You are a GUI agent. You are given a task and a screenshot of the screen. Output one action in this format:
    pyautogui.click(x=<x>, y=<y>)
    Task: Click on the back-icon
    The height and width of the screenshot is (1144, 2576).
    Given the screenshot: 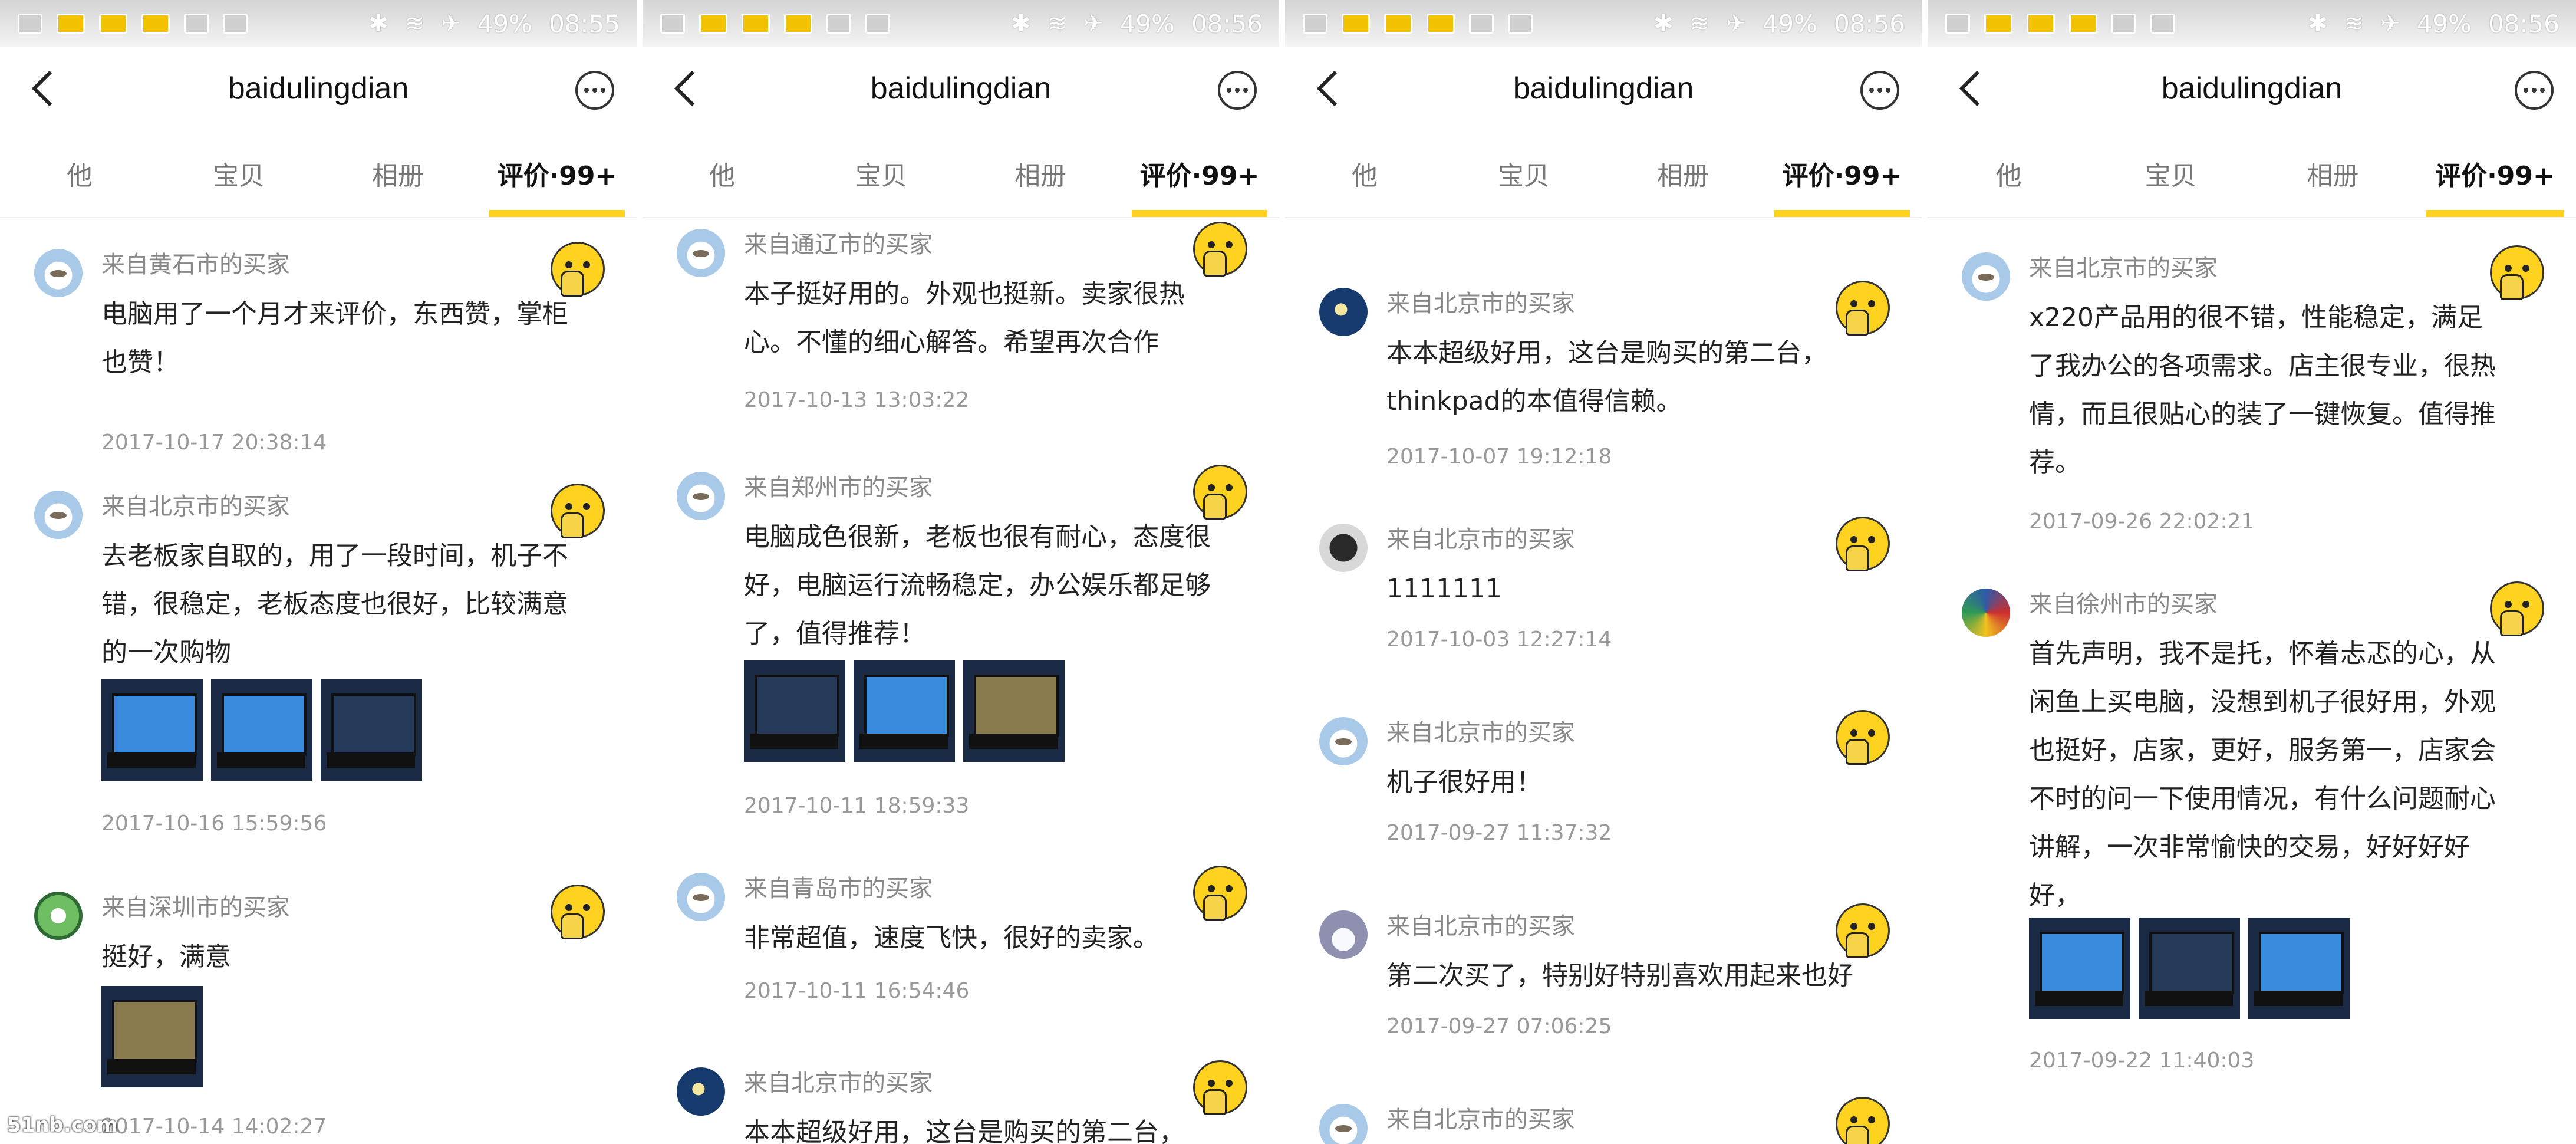 What is the action you would take?
    pyautogui.click(x=41, y=88)
    